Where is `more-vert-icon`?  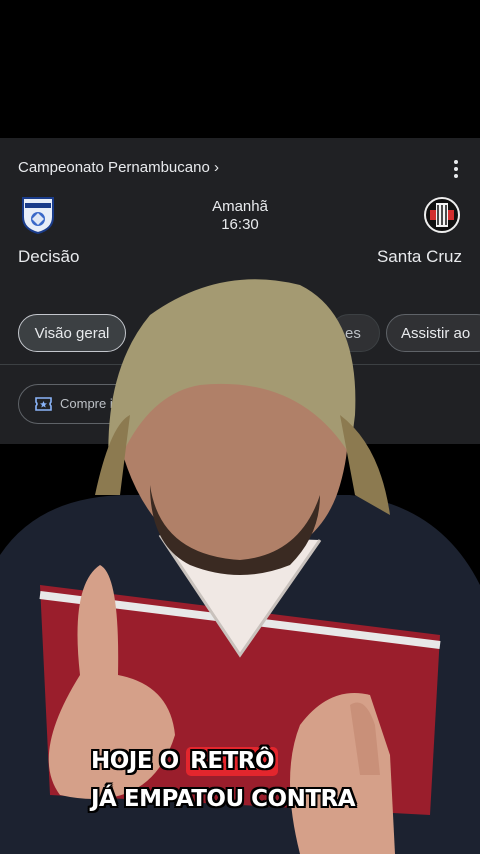
more-vert-icon is located at coordinates (456, 169).